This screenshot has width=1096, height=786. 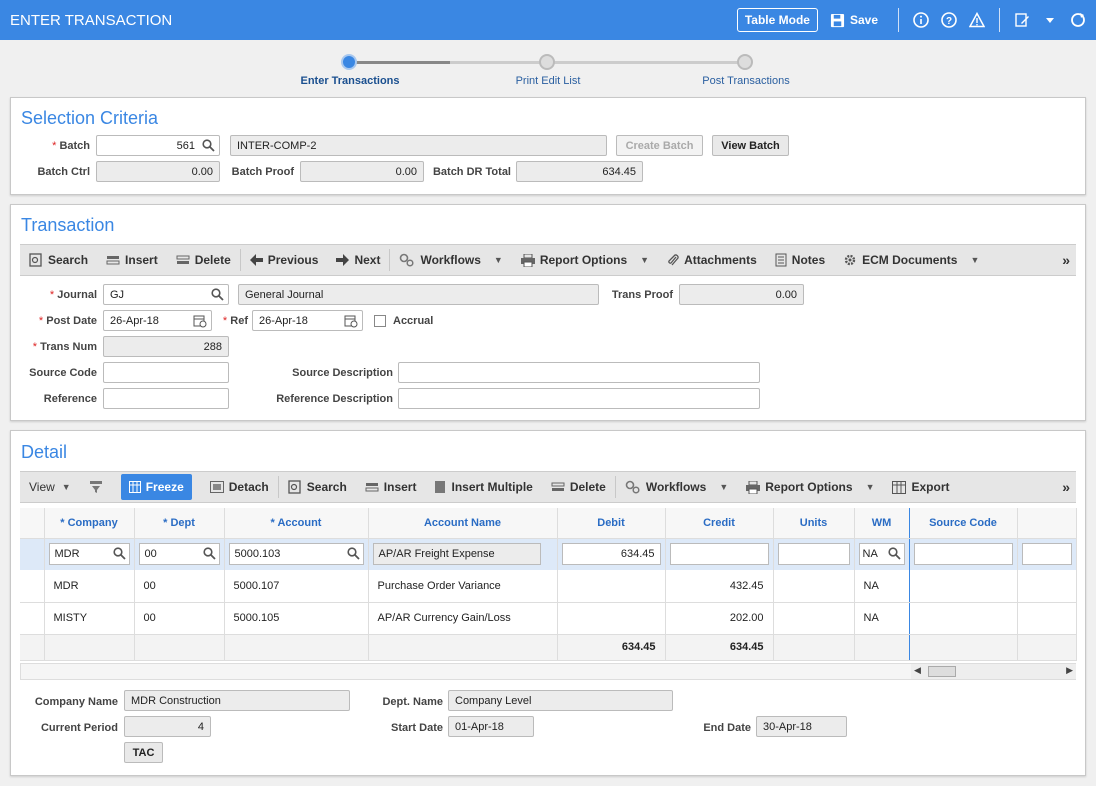 What do you see at coordinates (296, 523) in the screenshot?
I see `column-account: * Account` at bounding box center [296, 523].